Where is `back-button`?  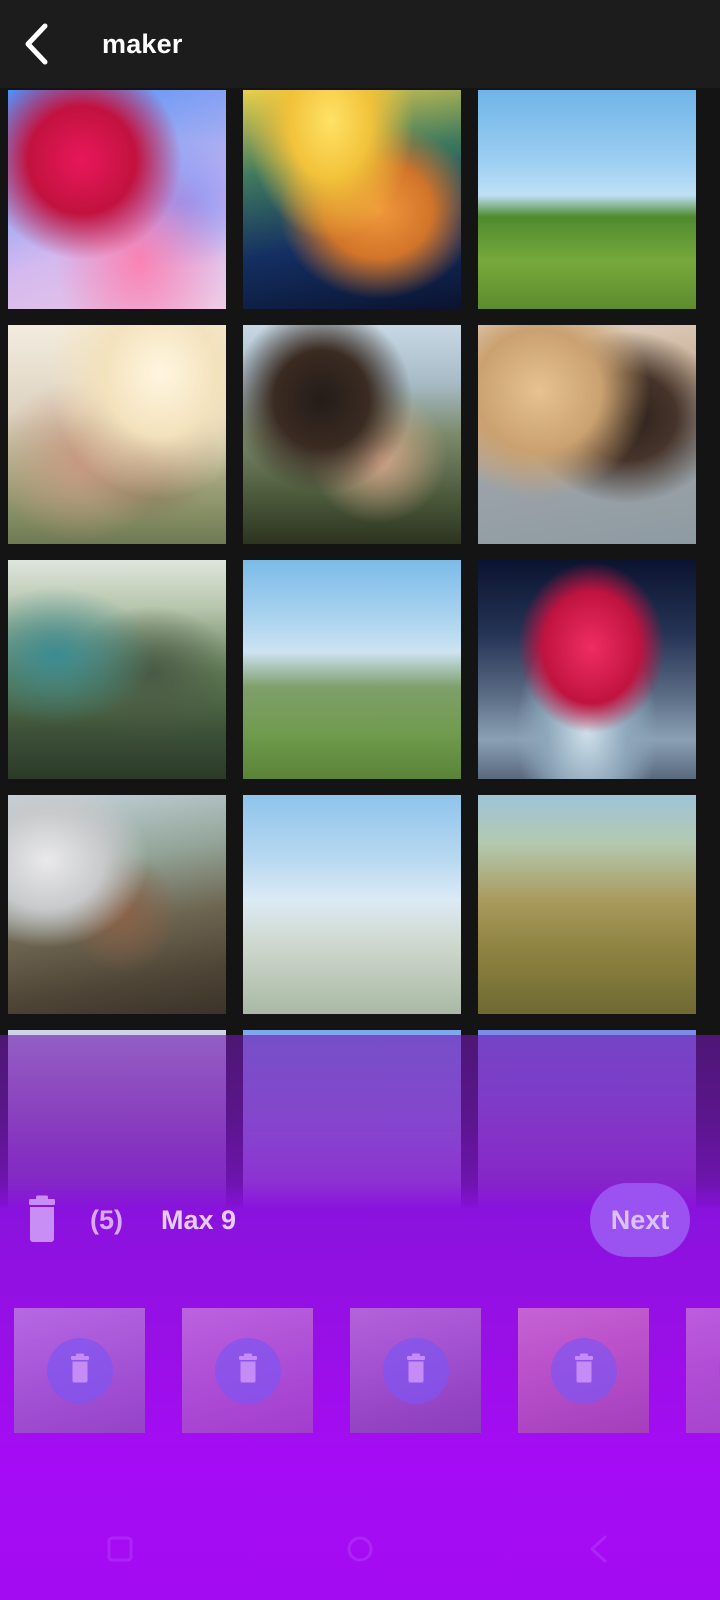
back-button is located at coordinates (36, 44).